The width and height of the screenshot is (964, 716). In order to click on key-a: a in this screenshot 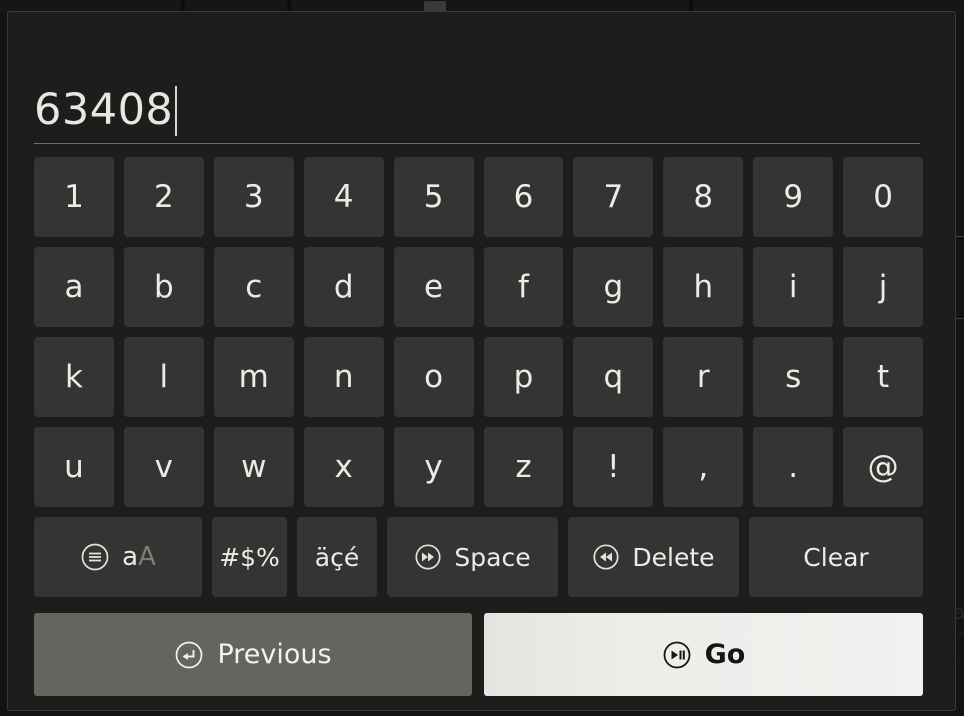, I will do `click(74, 287)`.